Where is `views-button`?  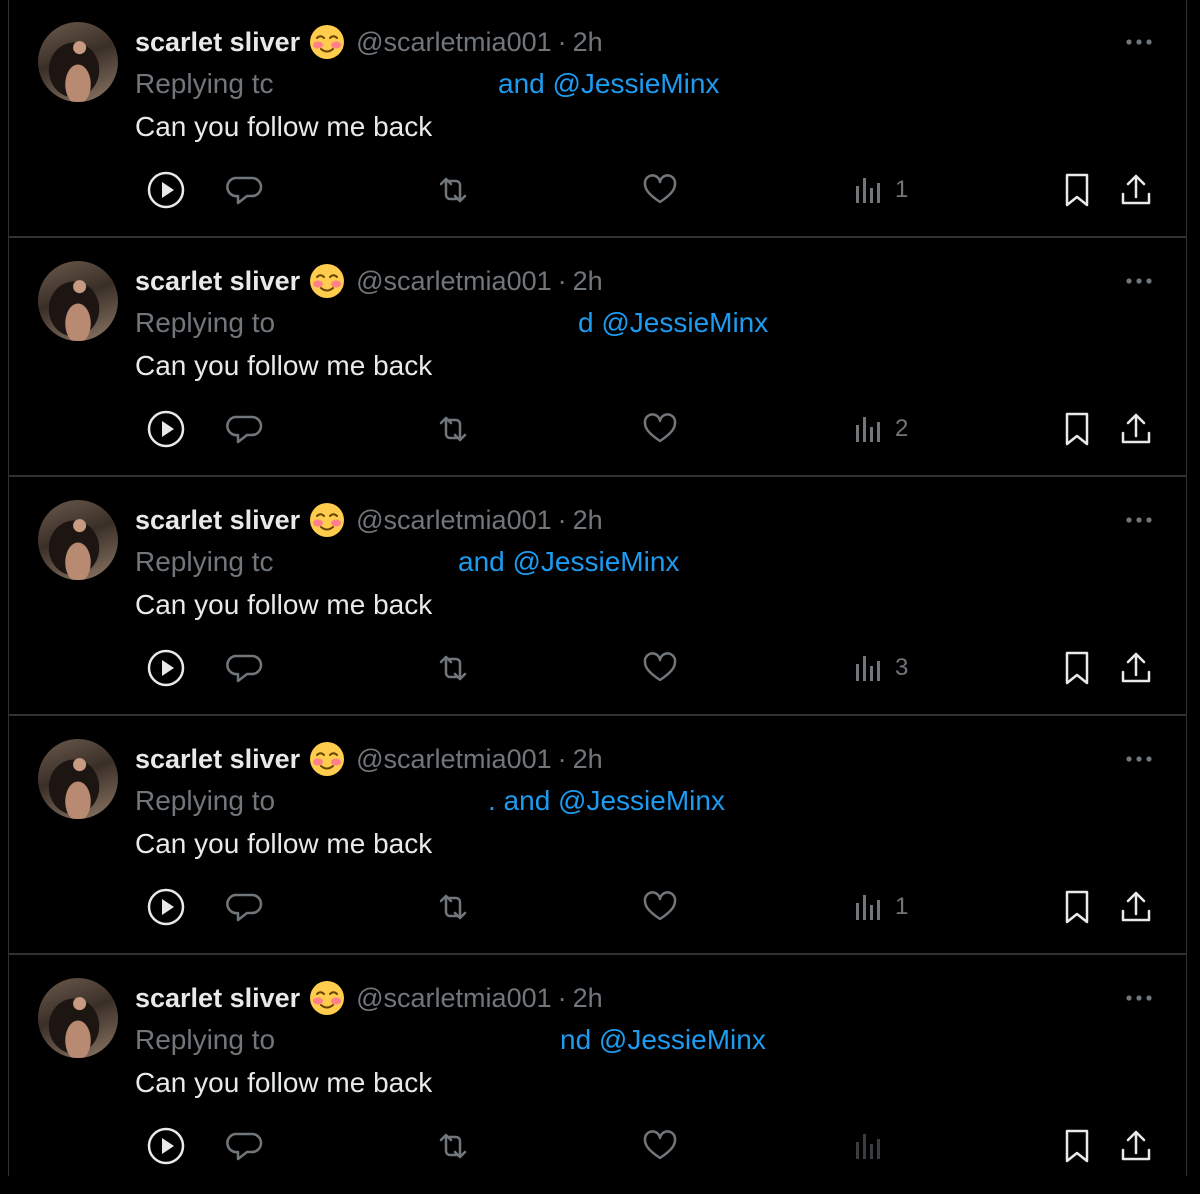
views-button is located at coordinates (874, 1146).